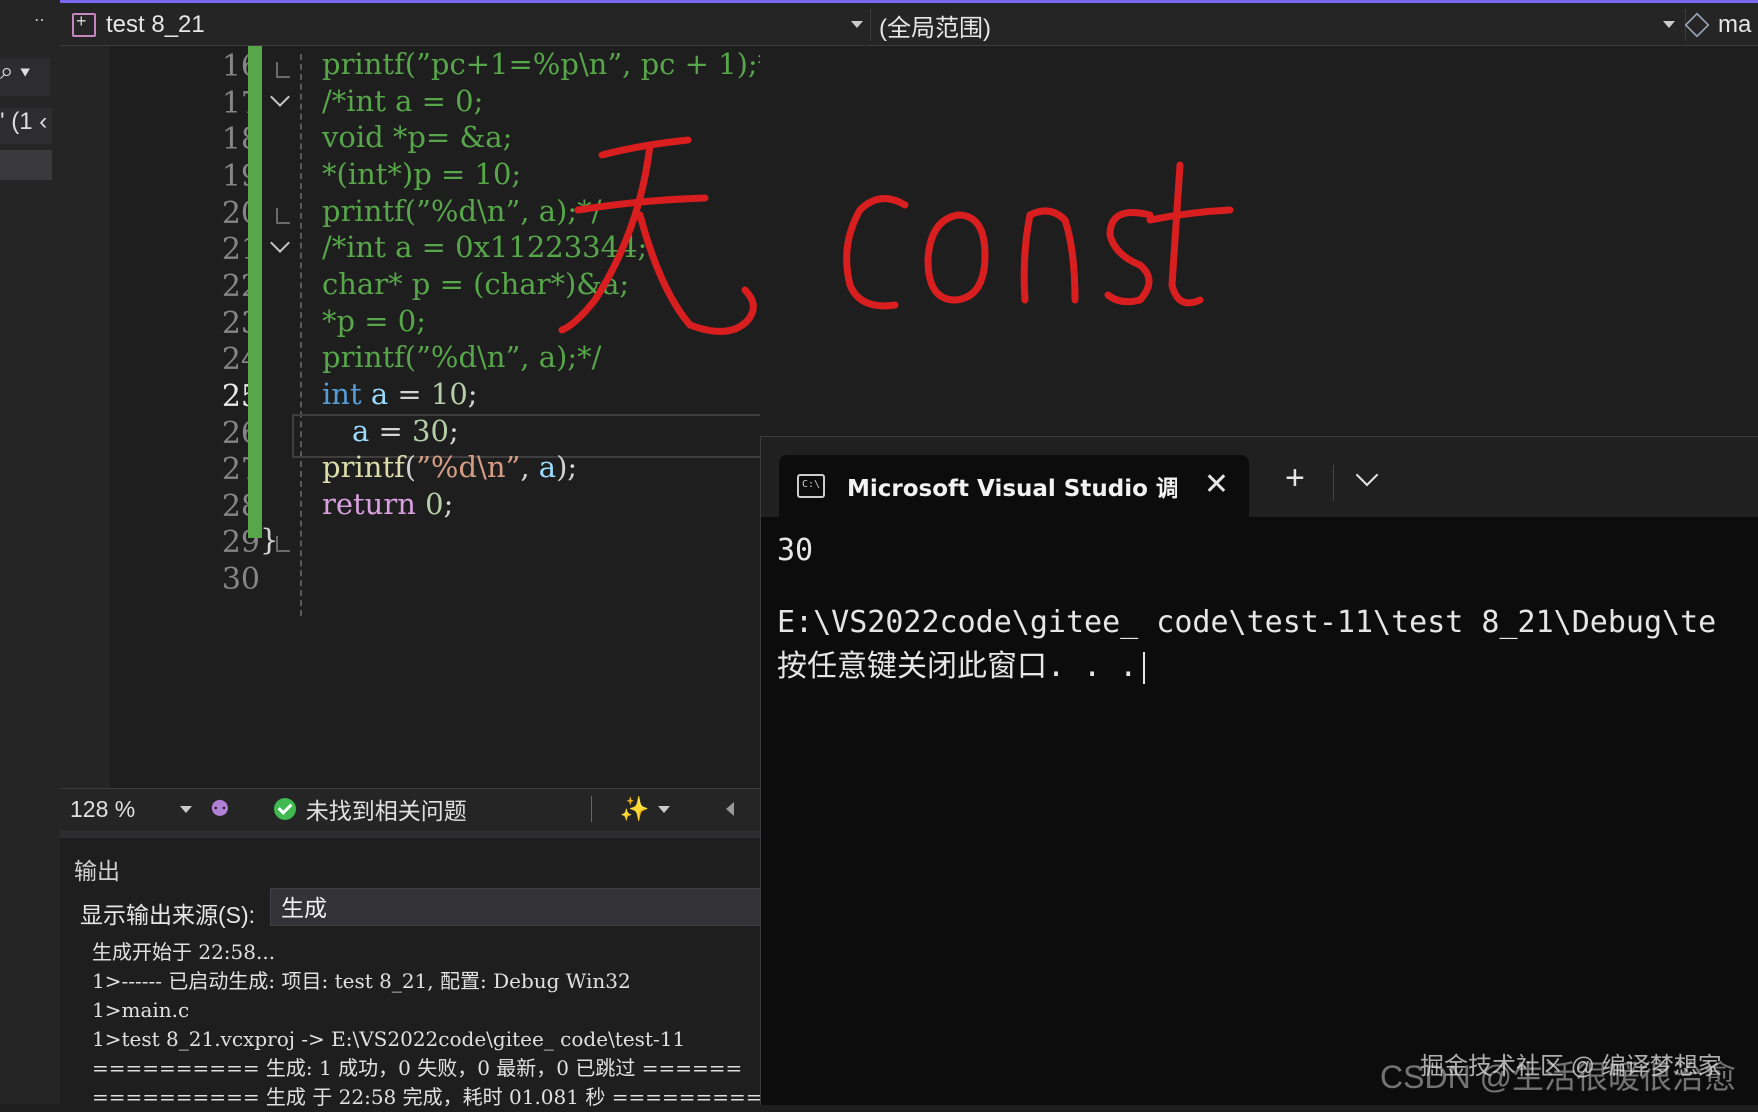 The width and height of the screenshot is (1758, 1112). I want to click on line-number: 27, so click(240, 469).